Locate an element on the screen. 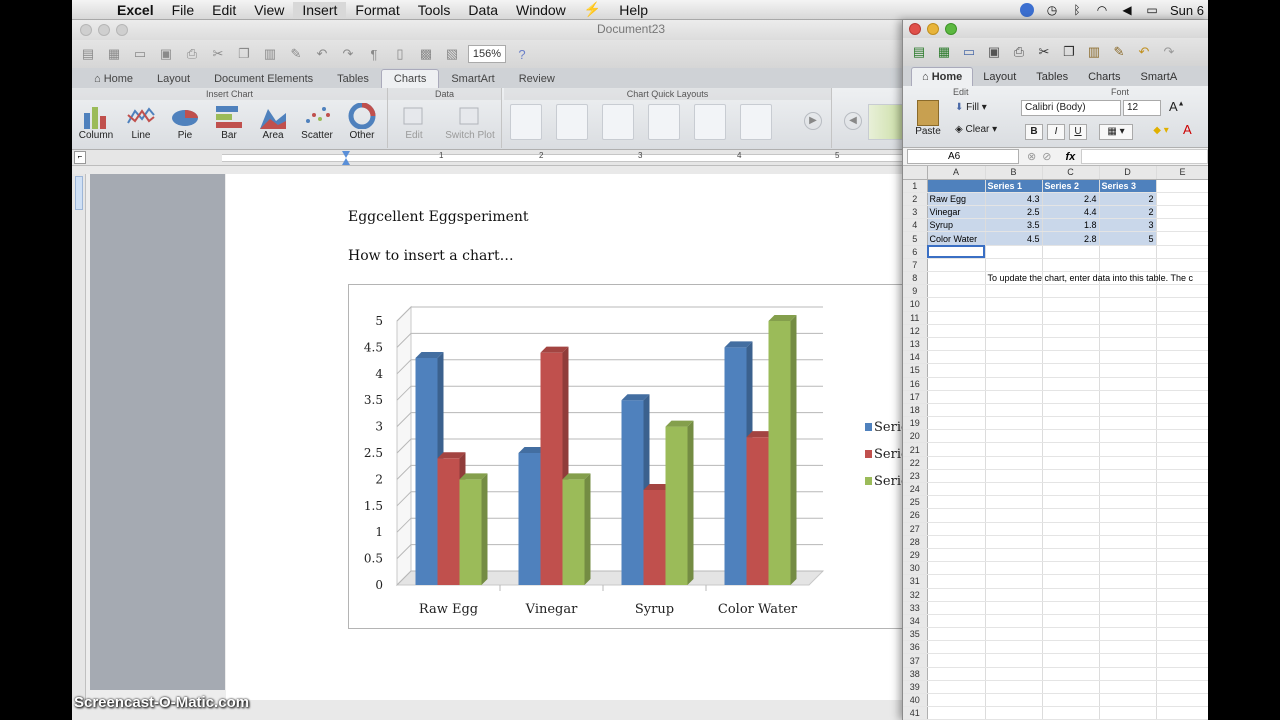  other-chart-button: Other is located at coordinates (362, 121).